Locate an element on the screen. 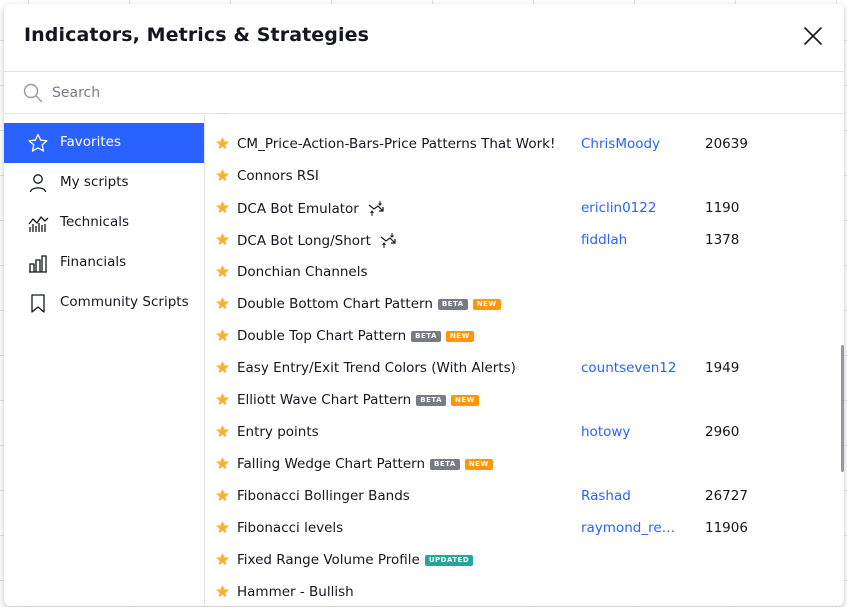  list-item: Donchian Channels is located at coordinates (520, 272).